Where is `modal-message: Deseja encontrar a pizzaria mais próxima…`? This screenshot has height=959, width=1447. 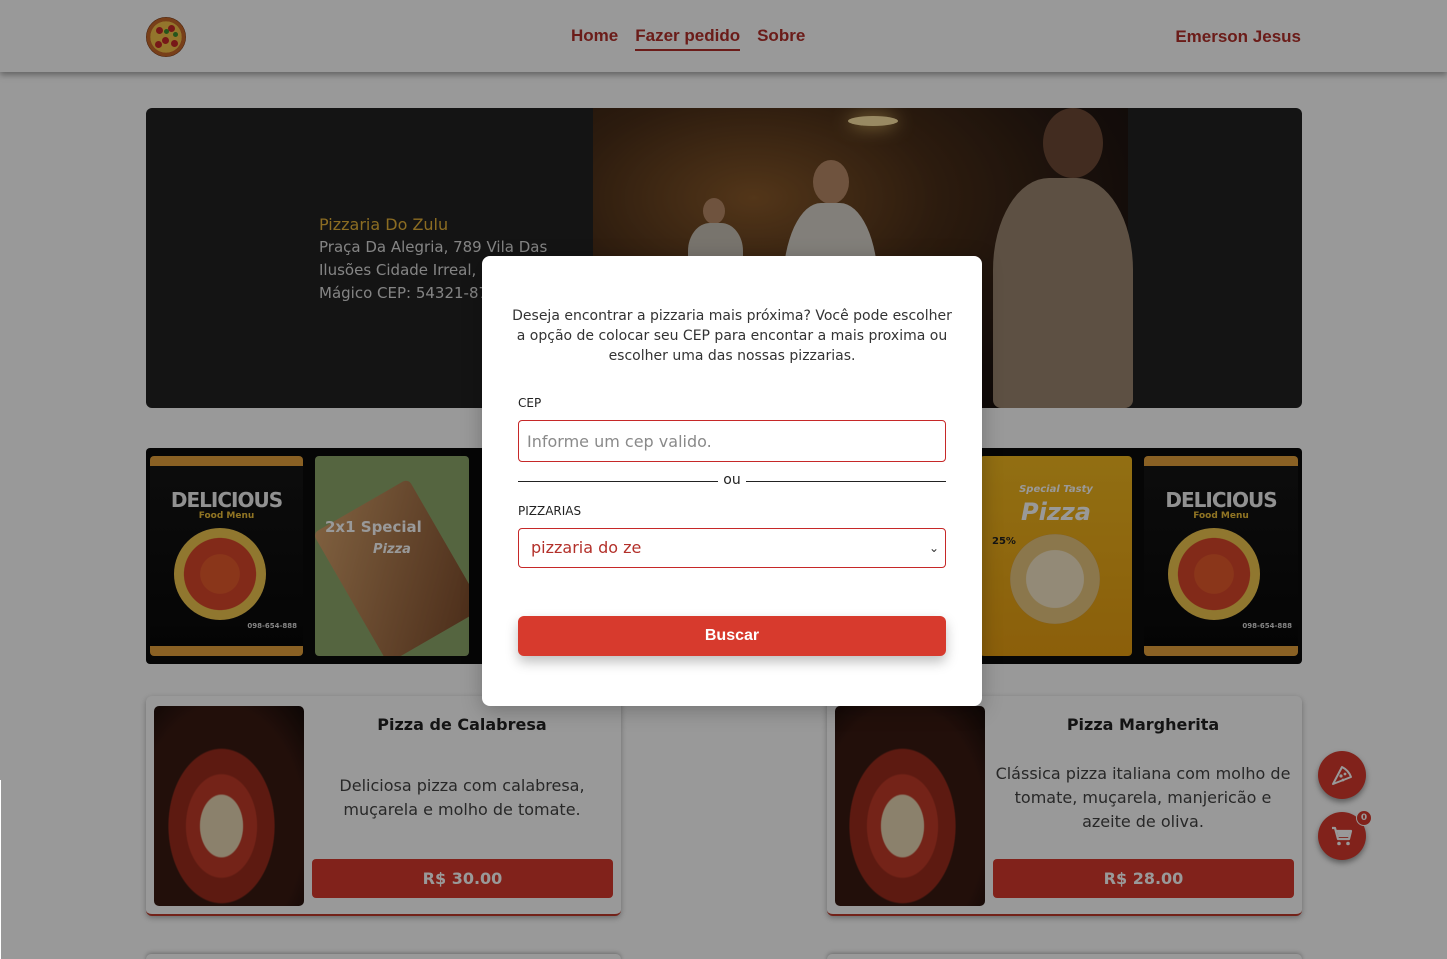
modal-message: Deseja encontrar a pizzaria mais próxima… is located at coordinates (732, 336).